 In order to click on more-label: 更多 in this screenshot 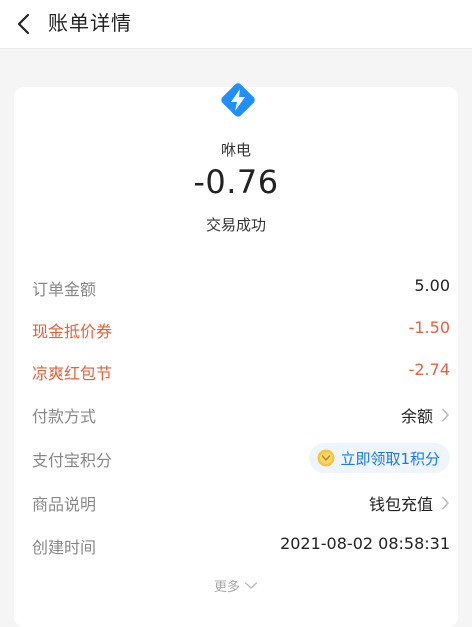, I will do `click(226, 587)`.